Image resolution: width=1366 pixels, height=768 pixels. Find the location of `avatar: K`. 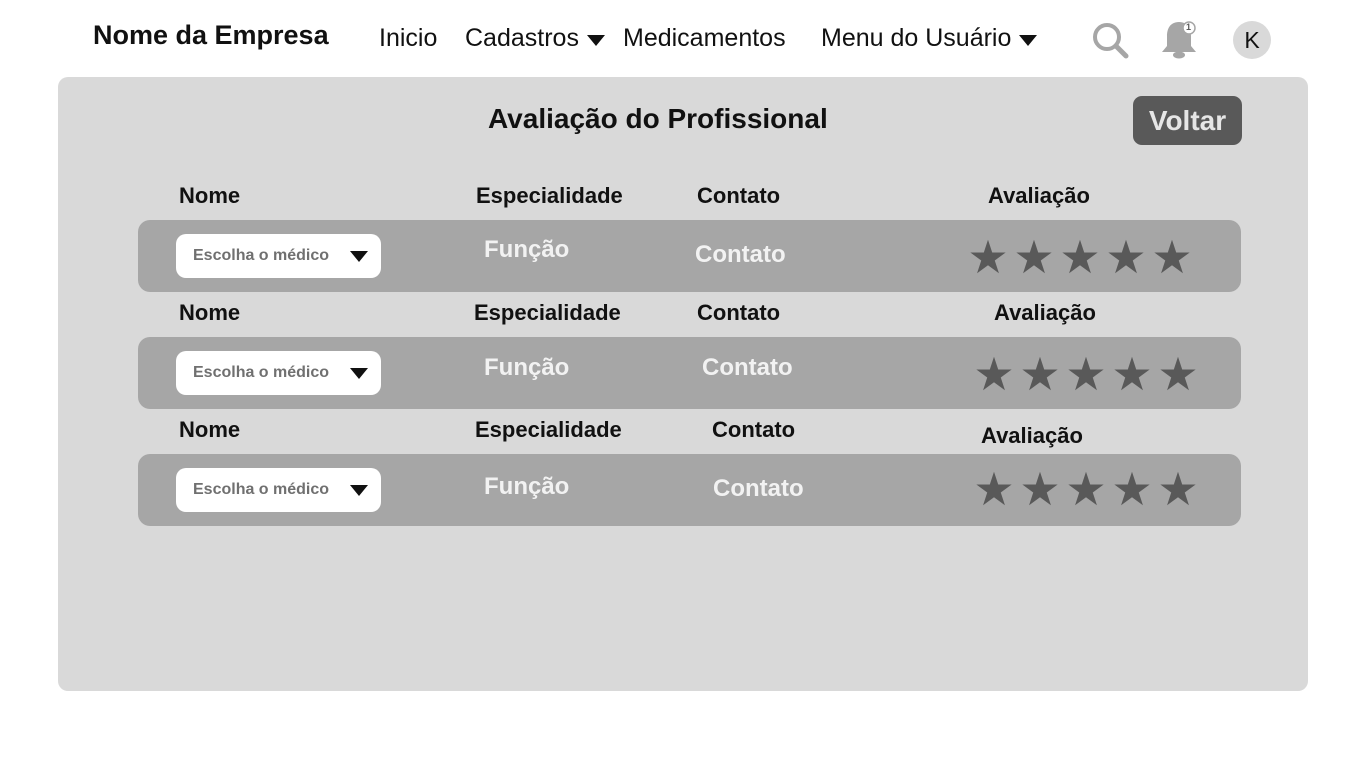

avatar: K is located at coordinates (1252, 40).